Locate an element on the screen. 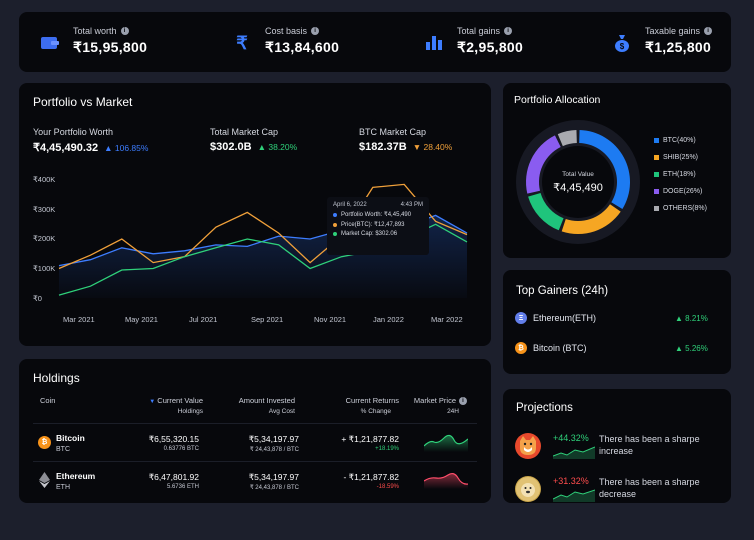  shiba-avatar-icon is located at coordinates (528, 446).